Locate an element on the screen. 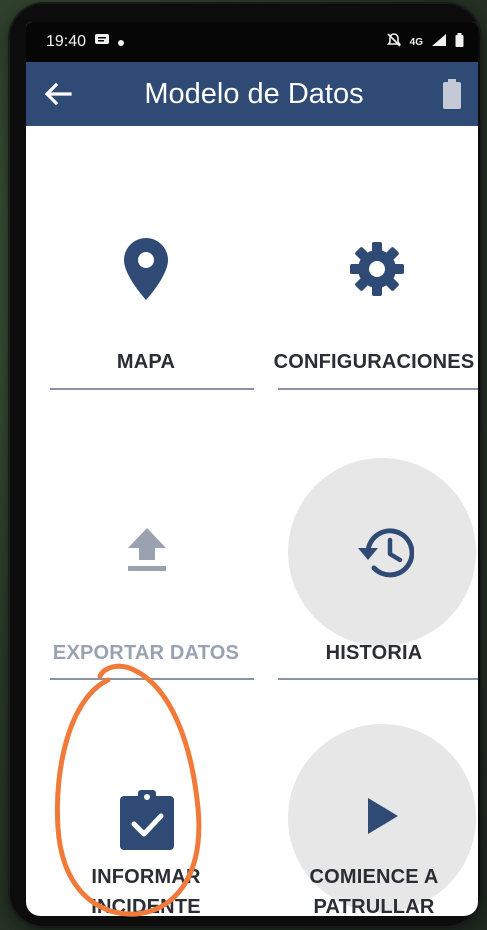 This screenshot has height=930, width=487. message-icon is located at coordinates (102, 42).